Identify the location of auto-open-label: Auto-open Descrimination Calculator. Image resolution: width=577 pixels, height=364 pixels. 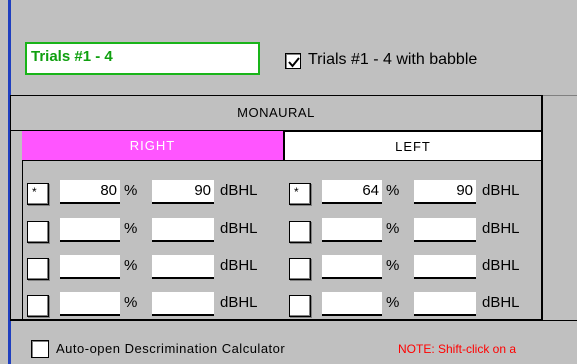
(171, 348).